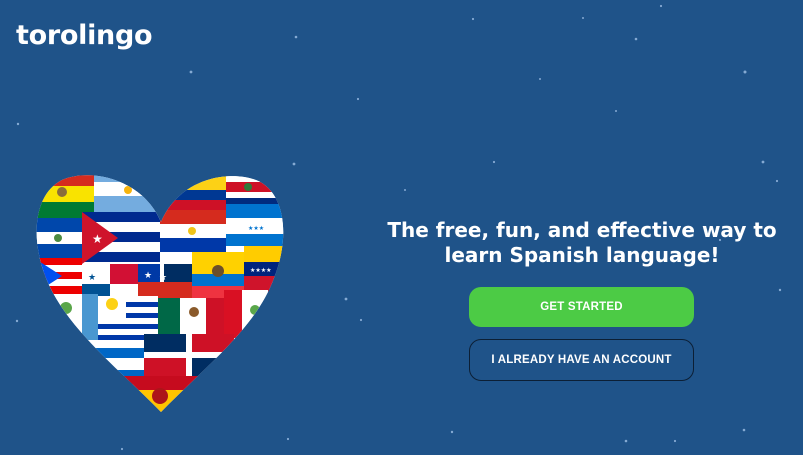 The image size is (803, 455). What do you see at coordinates (581, 307) in the screenshot?
I see `get-started-button: GET STARTED` at bounding box center [581, 307].